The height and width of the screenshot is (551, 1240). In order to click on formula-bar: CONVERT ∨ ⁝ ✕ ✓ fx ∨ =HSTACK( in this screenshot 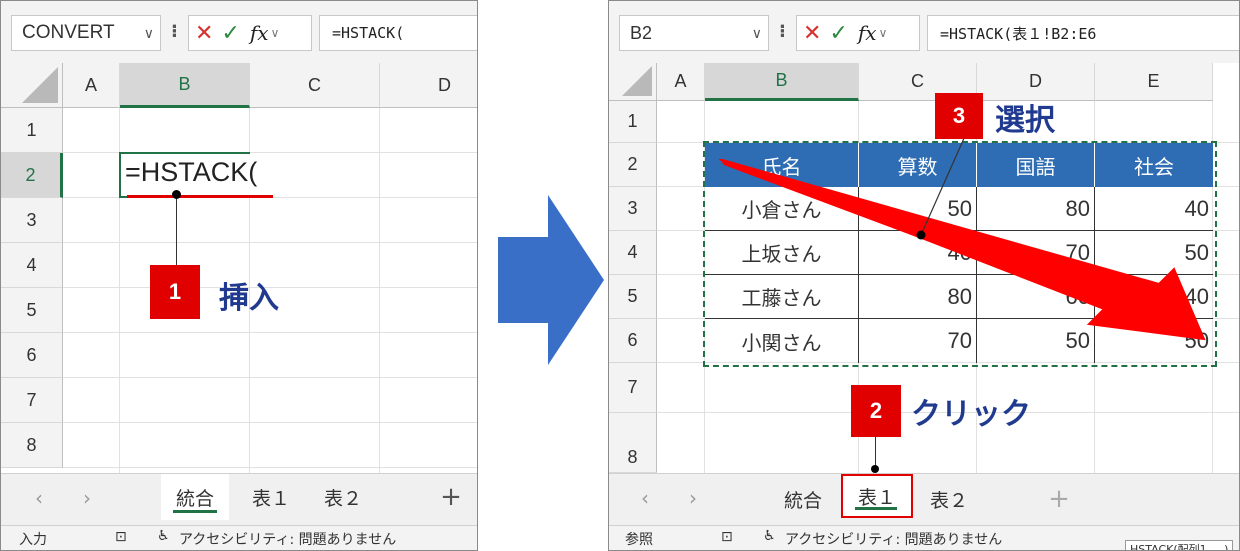, I will do `click(239, 32)`.